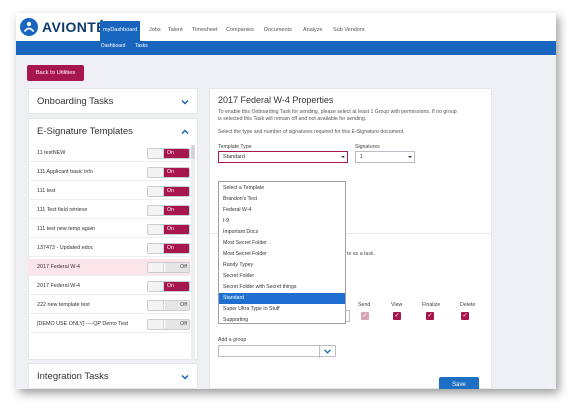 The height and width of the screenshot is (417, 582). What do you see at coordinates (193, 152) in the screenshot?
I see `scroll-thumb` at bounding box center [193, 152].